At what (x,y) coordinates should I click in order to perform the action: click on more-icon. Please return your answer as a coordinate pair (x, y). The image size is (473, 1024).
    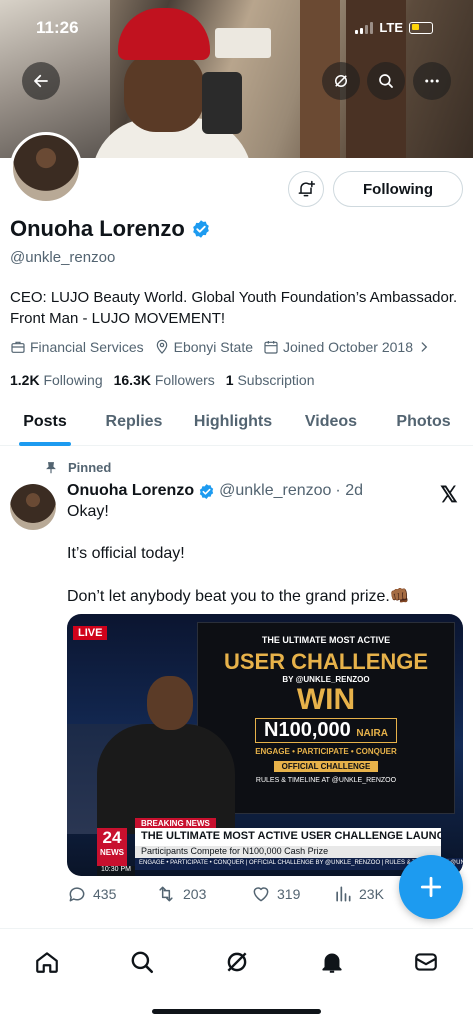
    Looking at the image, I should click on (432, 81).